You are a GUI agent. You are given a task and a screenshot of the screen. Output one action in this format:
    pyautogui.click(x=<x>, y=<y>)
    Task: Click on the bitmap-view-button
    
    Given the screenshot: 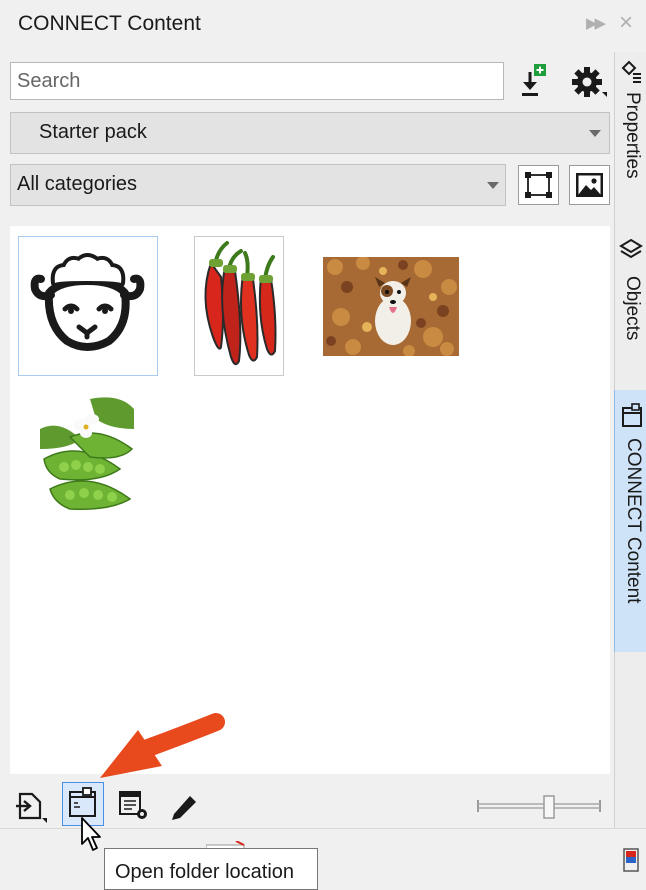 What is the action you would take?
    pyautogui.click(x=589, y=185)
    